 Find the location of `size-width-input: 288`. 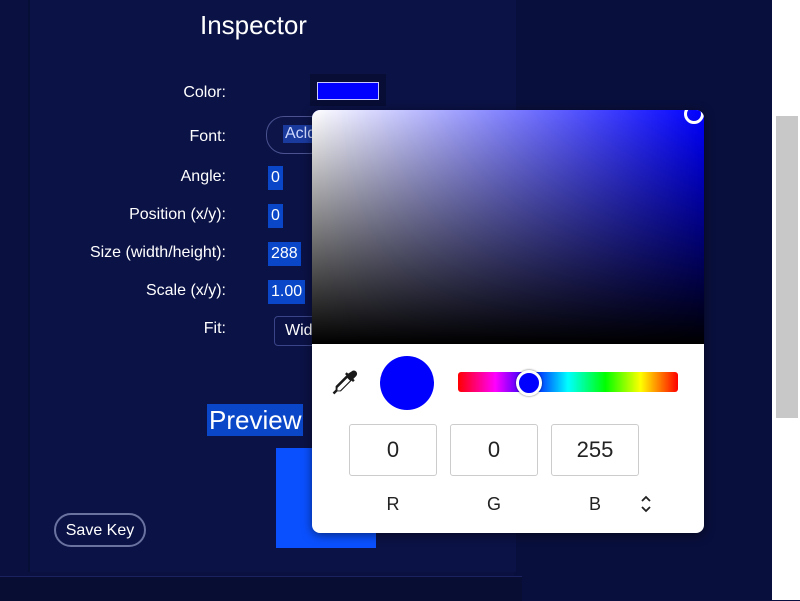

size-width-input: 288 is located at coordinates (284, 254).